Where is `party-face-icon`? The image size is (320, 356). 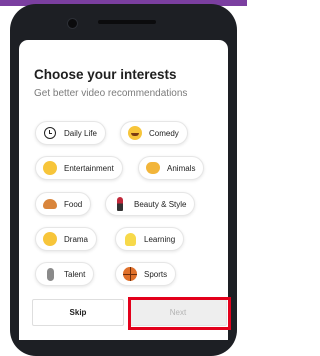 party-face-icon is located at coordinates (50, 168).